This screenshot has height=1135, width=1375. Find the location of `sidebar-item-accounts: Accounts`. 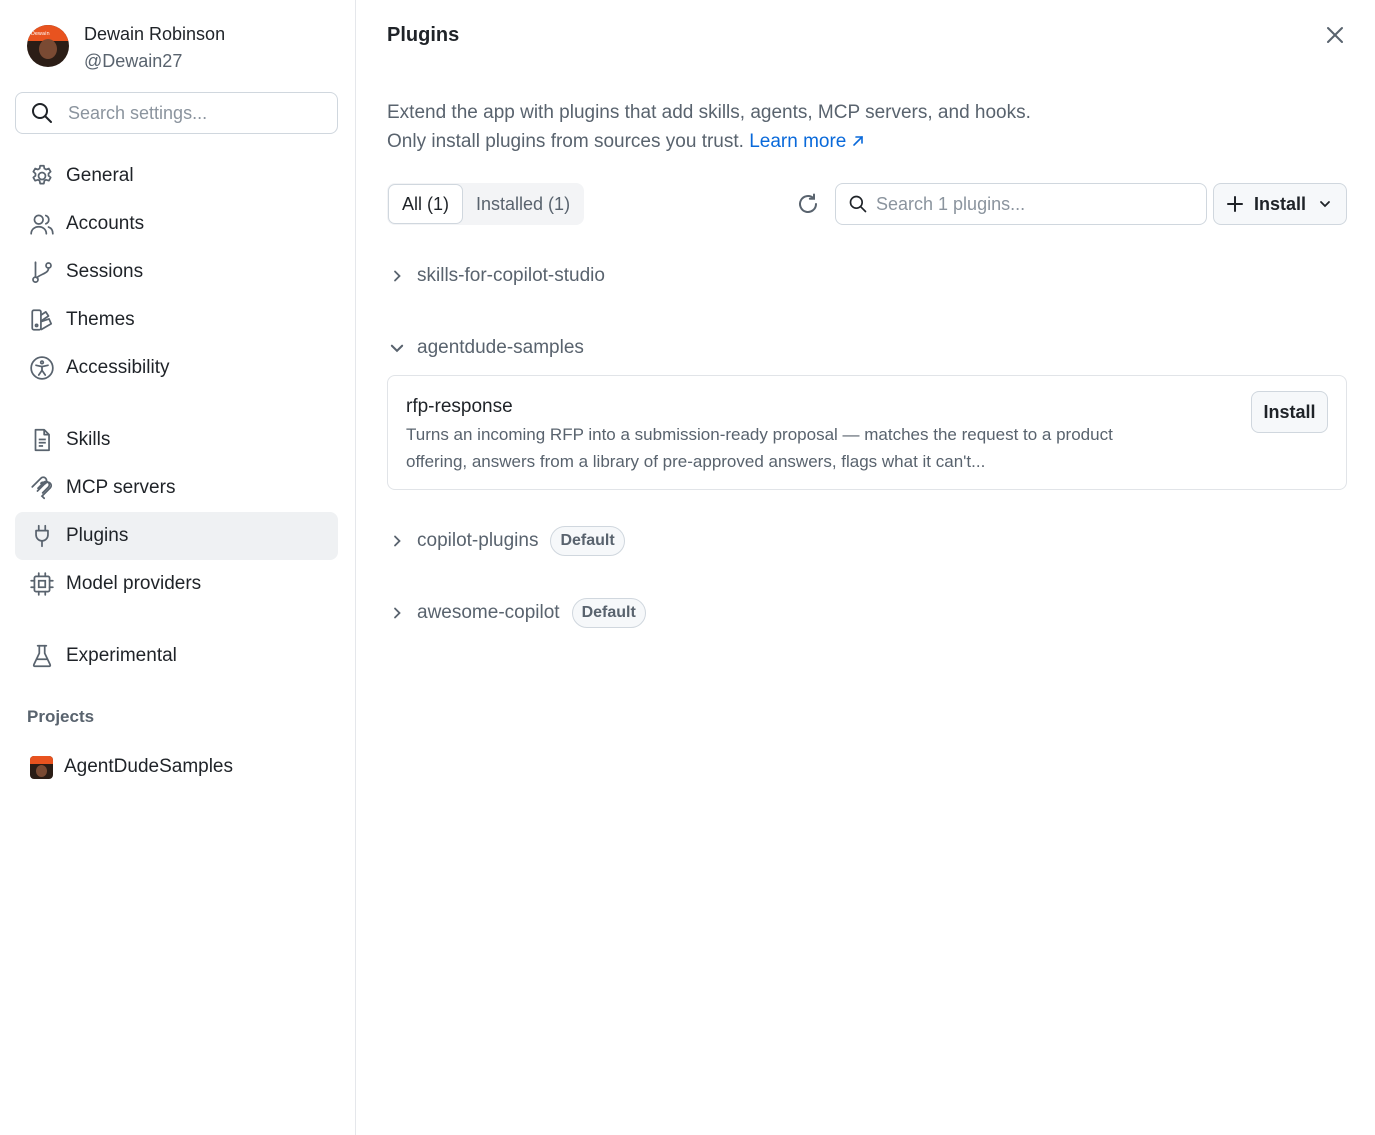

sidebar-item-accounts: Accounts is located at coordinates (176, 224).